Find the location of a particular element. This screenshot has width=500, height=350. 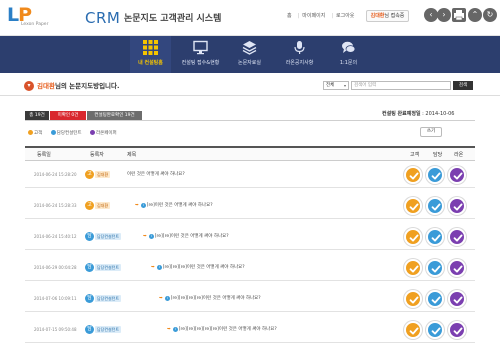

table-row: 2014-06-24 15:28:20 고 김대환 이런 것은 어떻게 써야 하나요? is located at coordinates (250, 175).